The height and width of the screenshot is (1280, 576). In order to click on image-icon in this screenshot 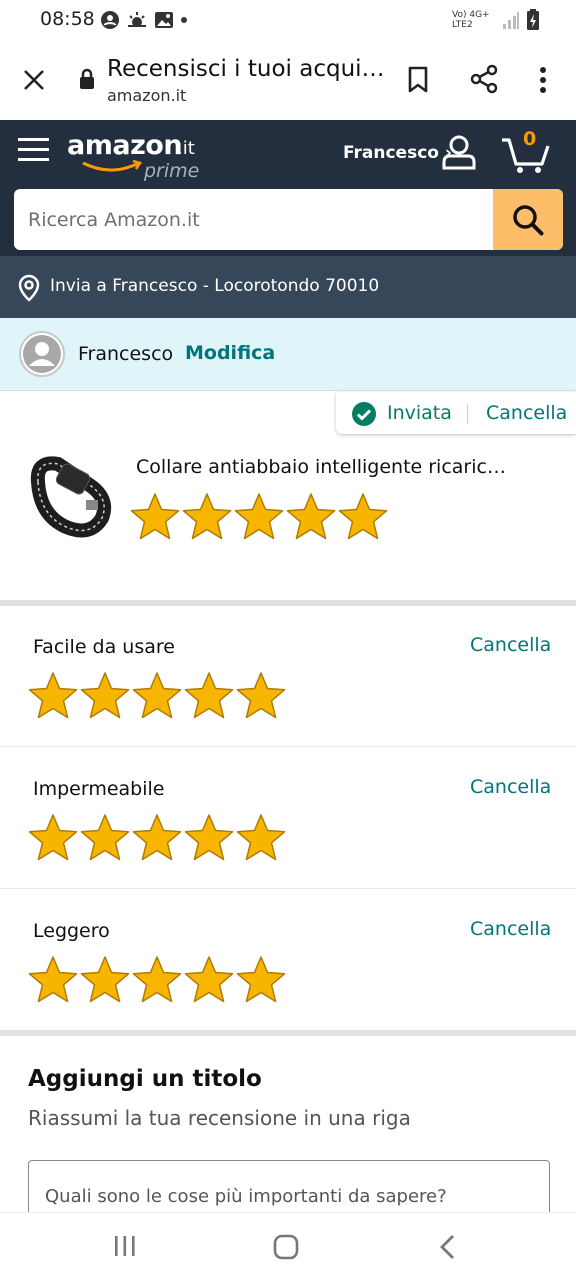, I will do `click(164, 20)`.